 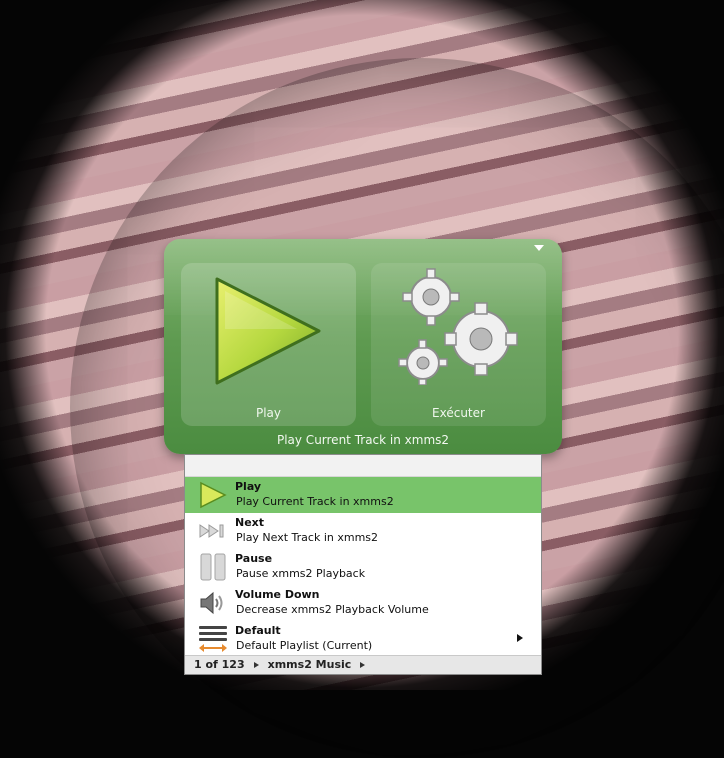 What do you see at coordinates (213, 639) in the screenshot?
I see `playlist-icon` at bounding box center [213, 639].